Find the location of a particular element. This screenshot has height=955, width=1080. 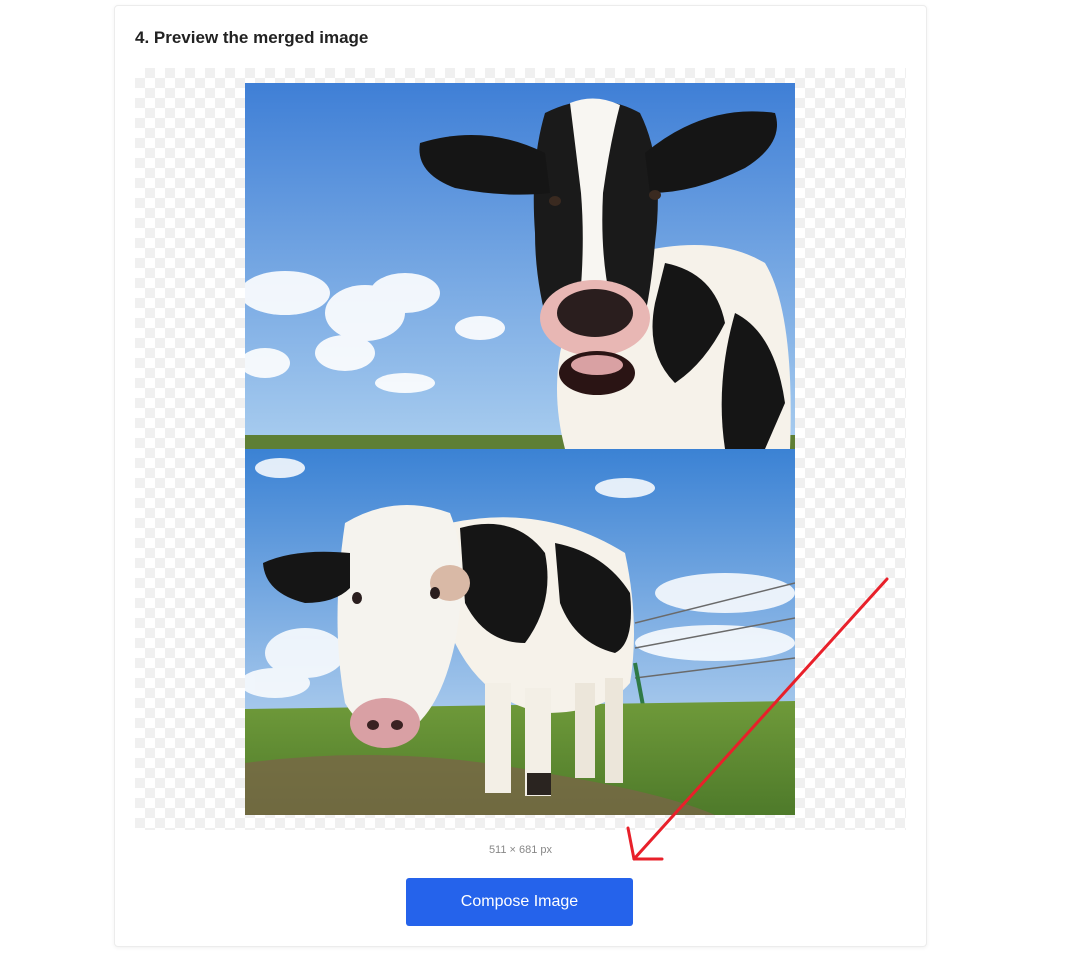

compose-image-button: Compose Image is located at coordinates (519, 902).